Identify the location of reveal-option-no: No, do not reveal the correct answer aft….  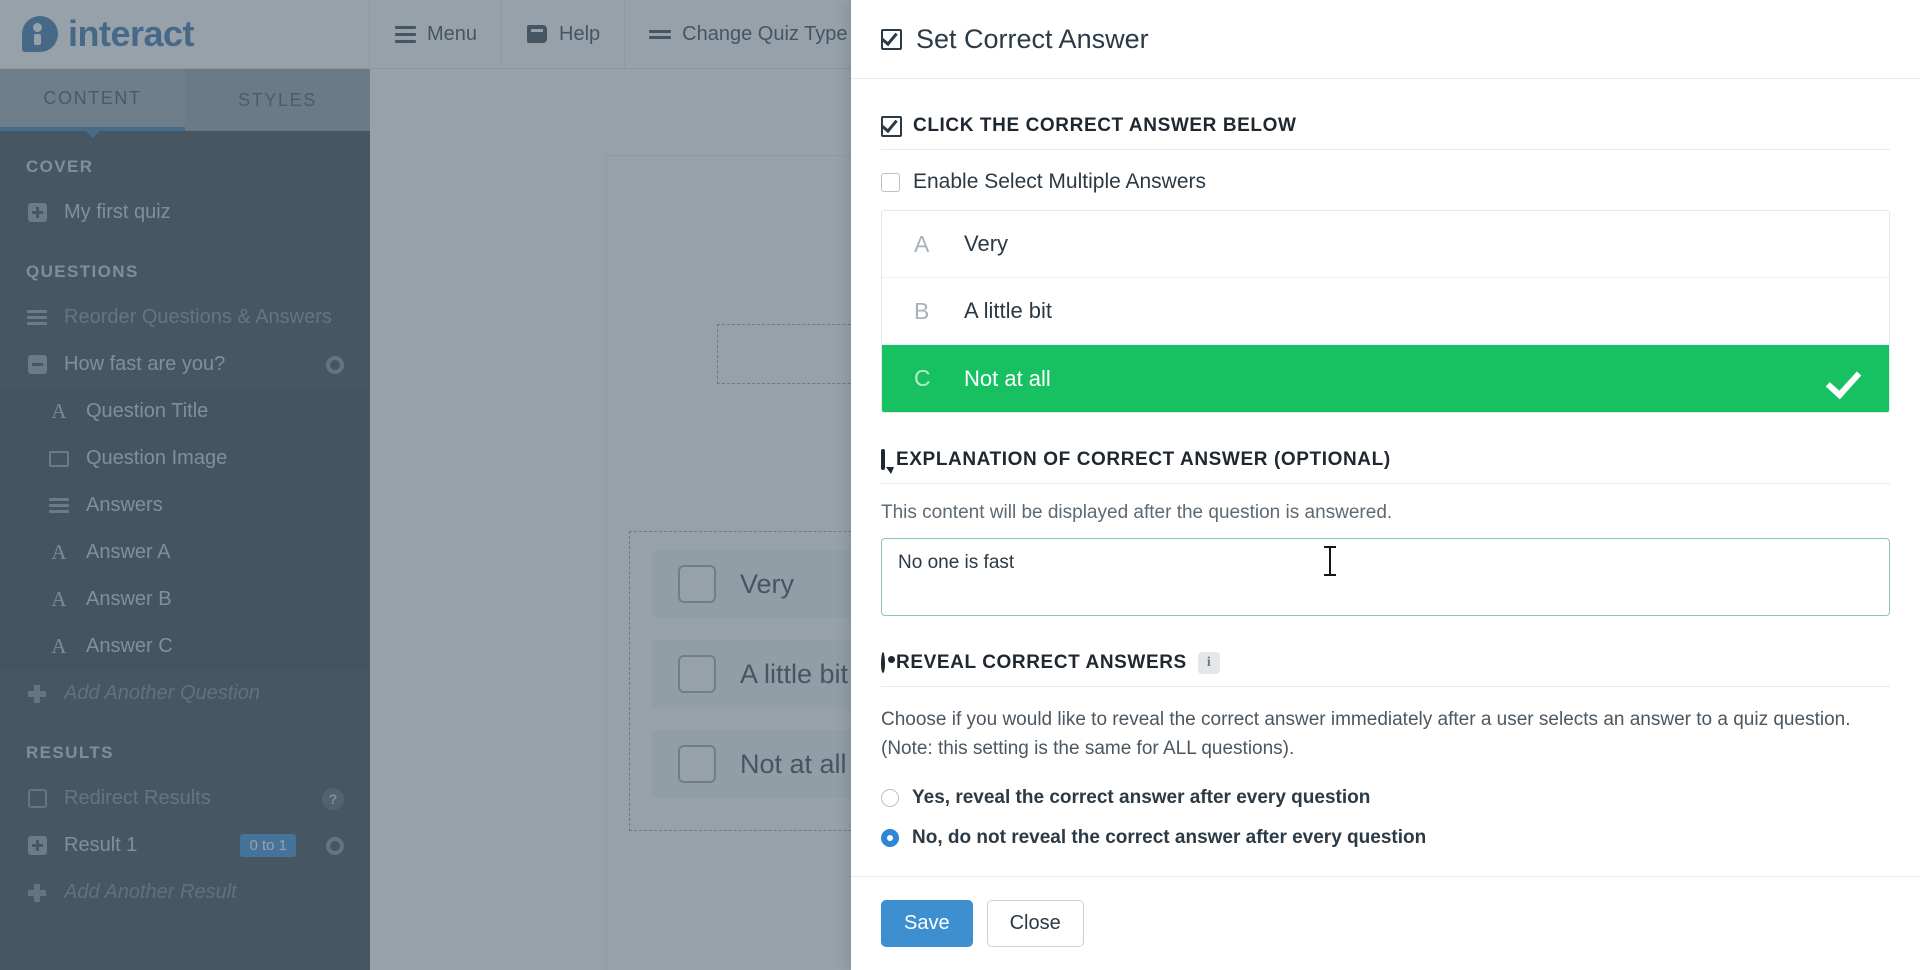
(1385, 838).